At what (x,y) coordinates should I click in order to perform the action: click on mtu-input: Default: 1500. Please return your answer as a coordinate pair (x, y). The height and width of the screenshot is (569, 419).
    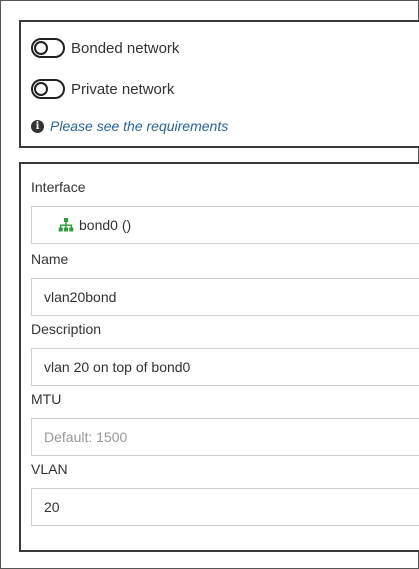
    Looking at the image, I should click on (225, 437).